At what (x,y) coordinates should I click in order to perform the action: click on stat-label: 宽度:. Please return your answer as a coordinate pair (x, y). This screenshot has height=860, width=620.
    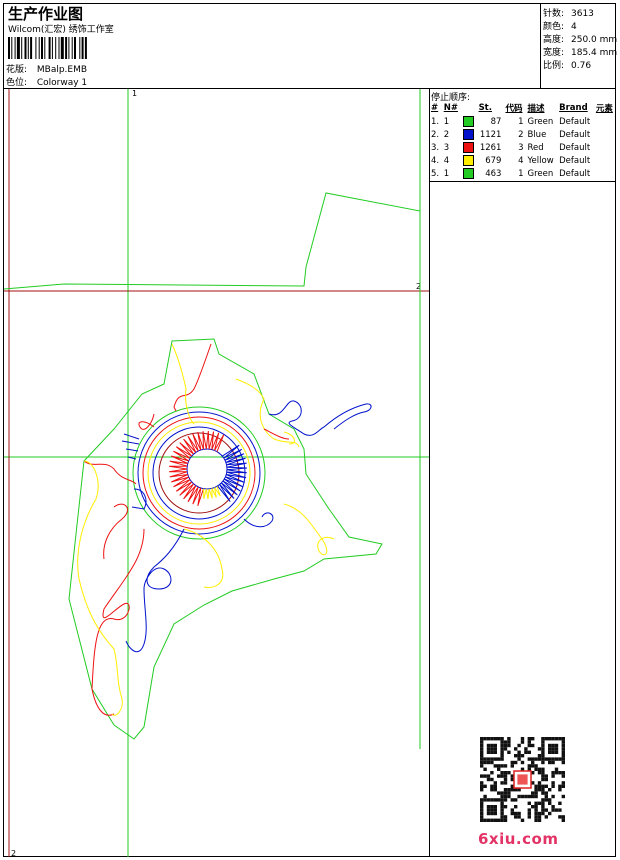
    Looking at the image, I should click on (554, 53).